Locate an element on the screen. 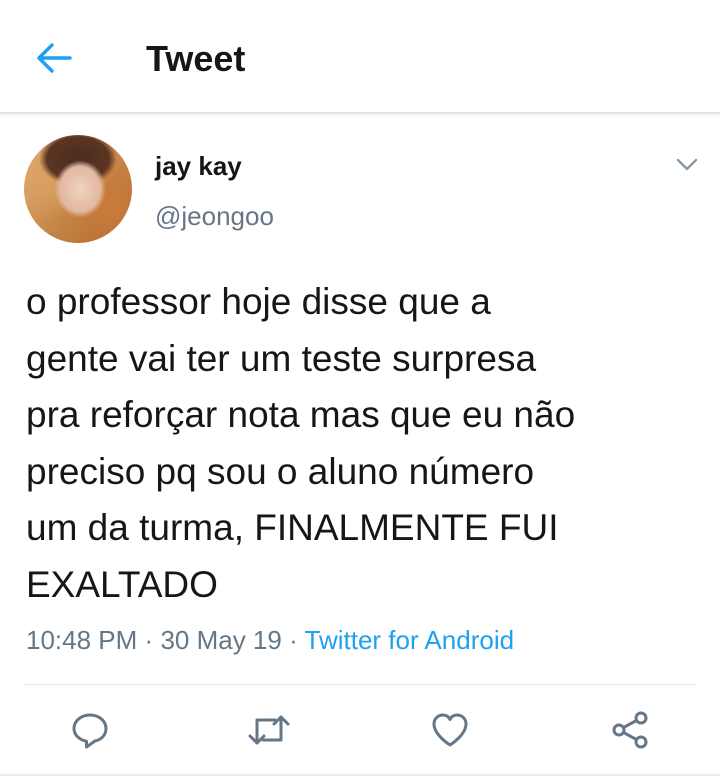 The height and width of the screenshot is (783, 720). retweet-icon is located at coordinates (269, 730).